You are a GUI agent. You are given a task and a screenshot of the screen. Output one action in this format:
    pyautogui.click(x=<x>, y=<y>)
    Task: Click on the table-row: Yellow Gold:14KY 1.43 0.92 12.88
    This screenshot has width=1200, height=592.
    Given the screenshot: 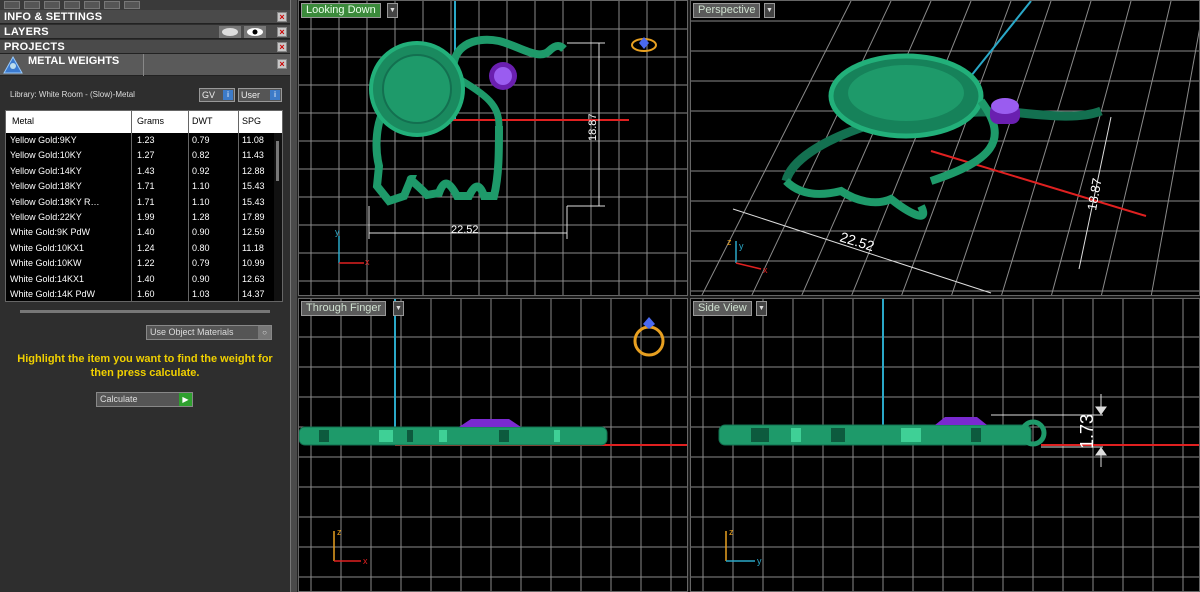 What is the action you would take?
    pyautogui.click(x=141, y=171)
    